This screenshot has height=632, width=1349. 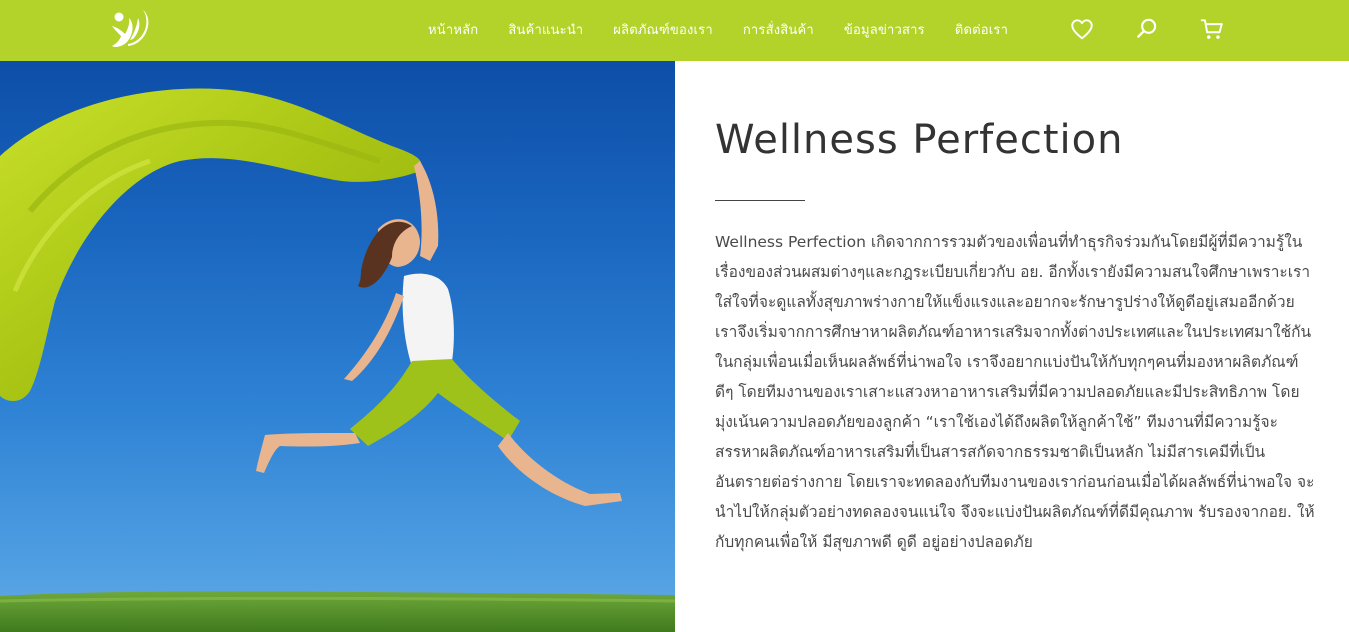 I want to click on nav-item-ordering: การสั่งสินค้า, so click(x=778, y=29).